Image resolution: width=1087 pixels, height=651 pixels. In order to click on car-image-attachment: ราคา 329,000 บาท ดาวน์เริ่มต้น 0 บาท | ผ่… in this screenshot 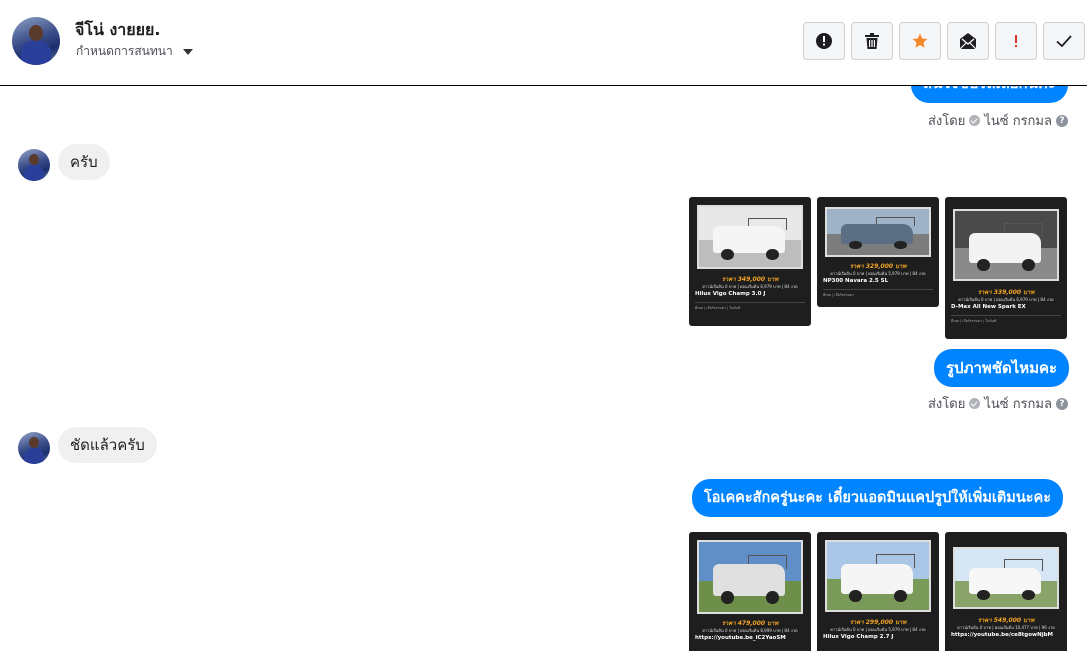, I will do `click(878, 252)`.